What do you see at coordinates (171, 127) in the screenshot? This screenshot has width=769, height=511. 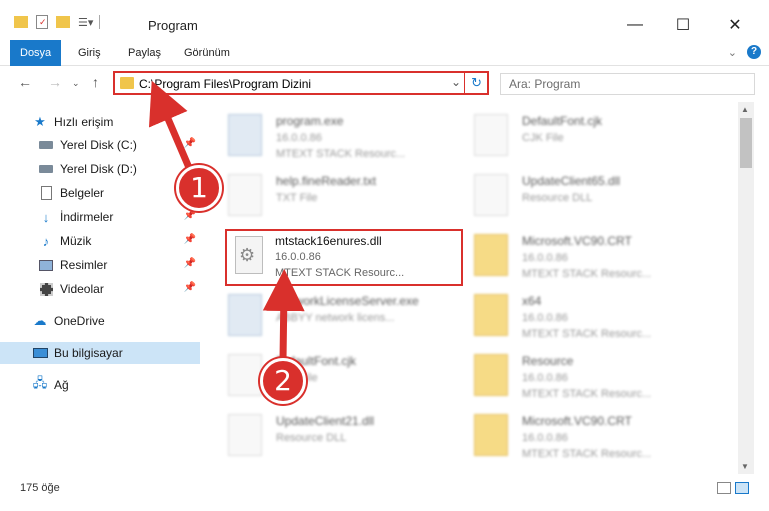 I see `arrow-to-address-bar` at bounding box center [171, 127].